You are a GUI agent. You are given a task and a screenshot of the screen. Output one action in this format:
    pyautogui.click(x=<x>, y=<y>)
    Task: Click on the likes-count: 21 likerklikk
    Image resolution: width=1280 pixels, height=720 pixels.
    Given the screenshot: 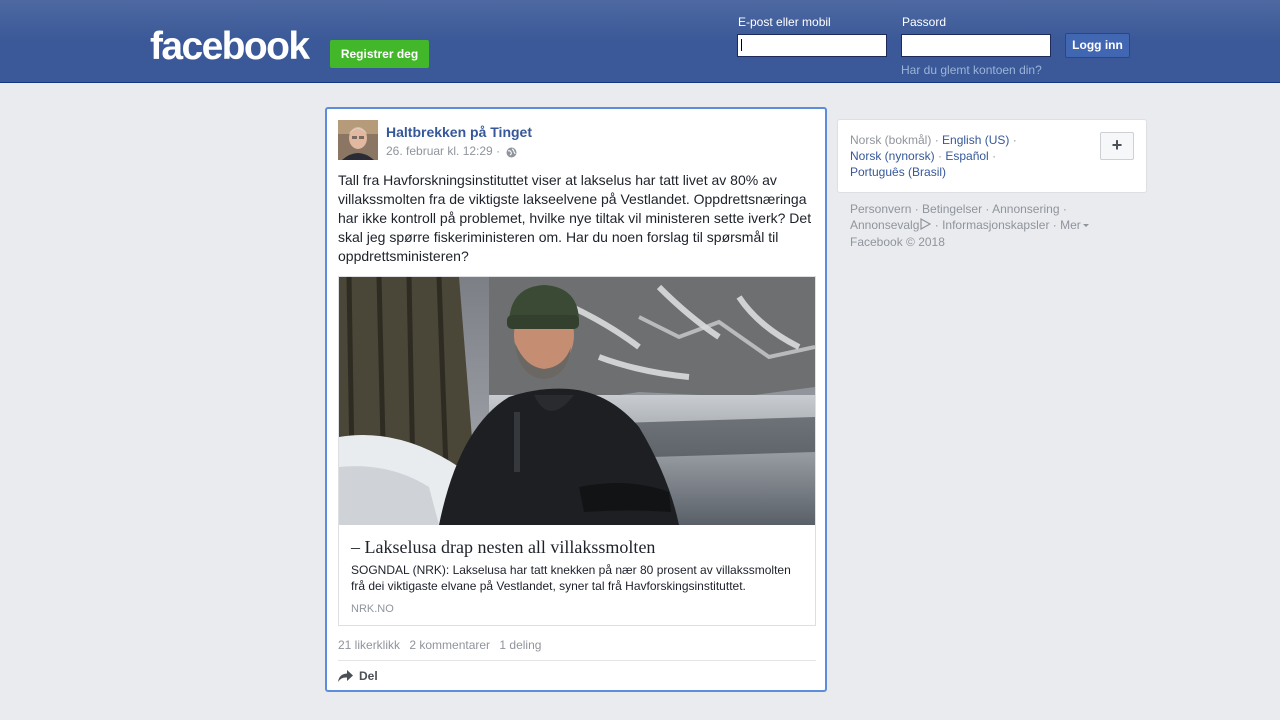 What is the action you would take?
    pyautogui.click(x=369, y=645)
    